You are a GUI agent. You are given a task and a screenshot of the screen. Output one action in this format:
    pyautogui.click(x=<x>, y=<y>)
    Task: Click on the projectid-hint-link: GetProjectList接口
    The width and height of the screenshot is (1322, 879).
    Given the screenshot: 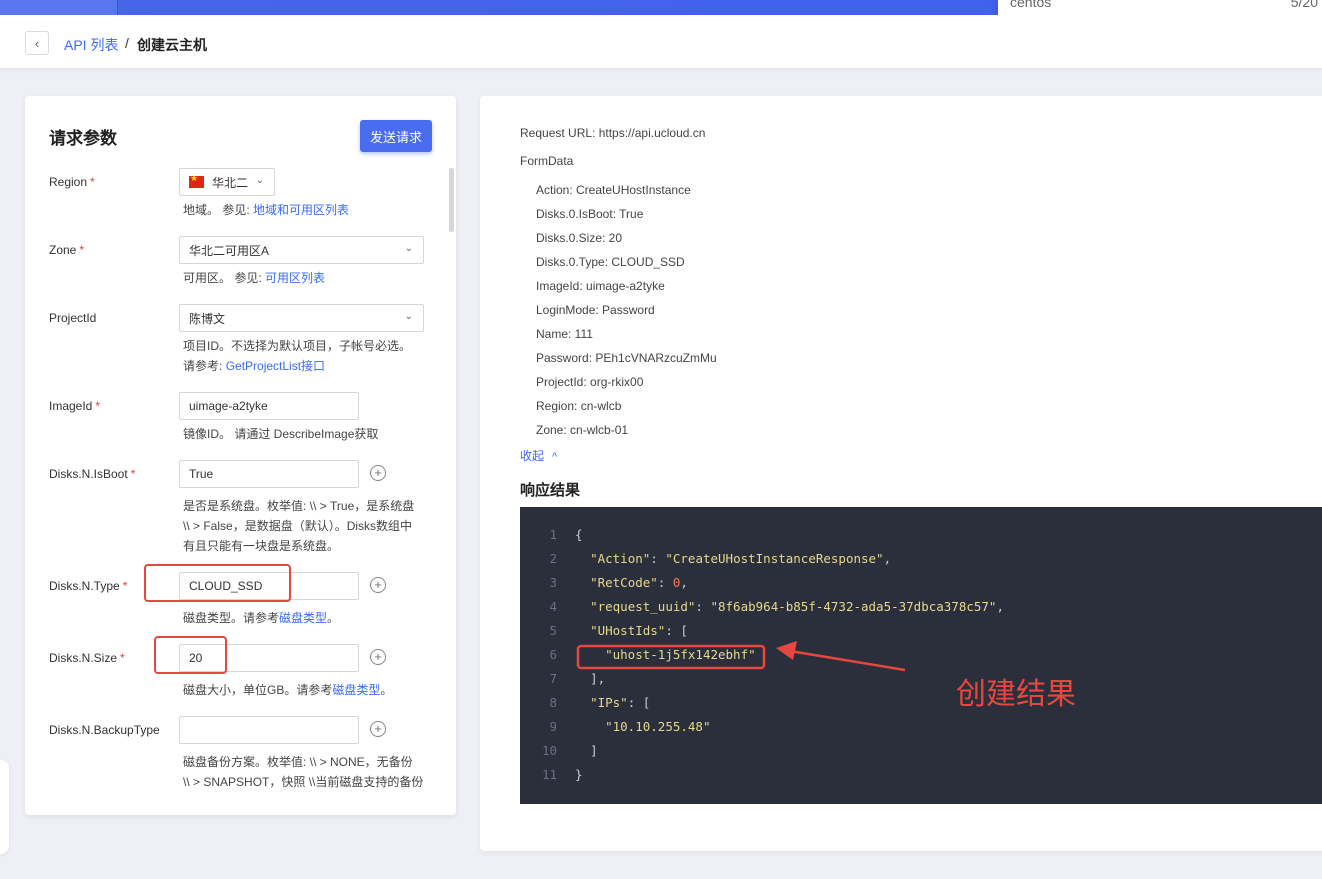 What is the action you would take?
    pyautogui.click(x=275, y=366)
    